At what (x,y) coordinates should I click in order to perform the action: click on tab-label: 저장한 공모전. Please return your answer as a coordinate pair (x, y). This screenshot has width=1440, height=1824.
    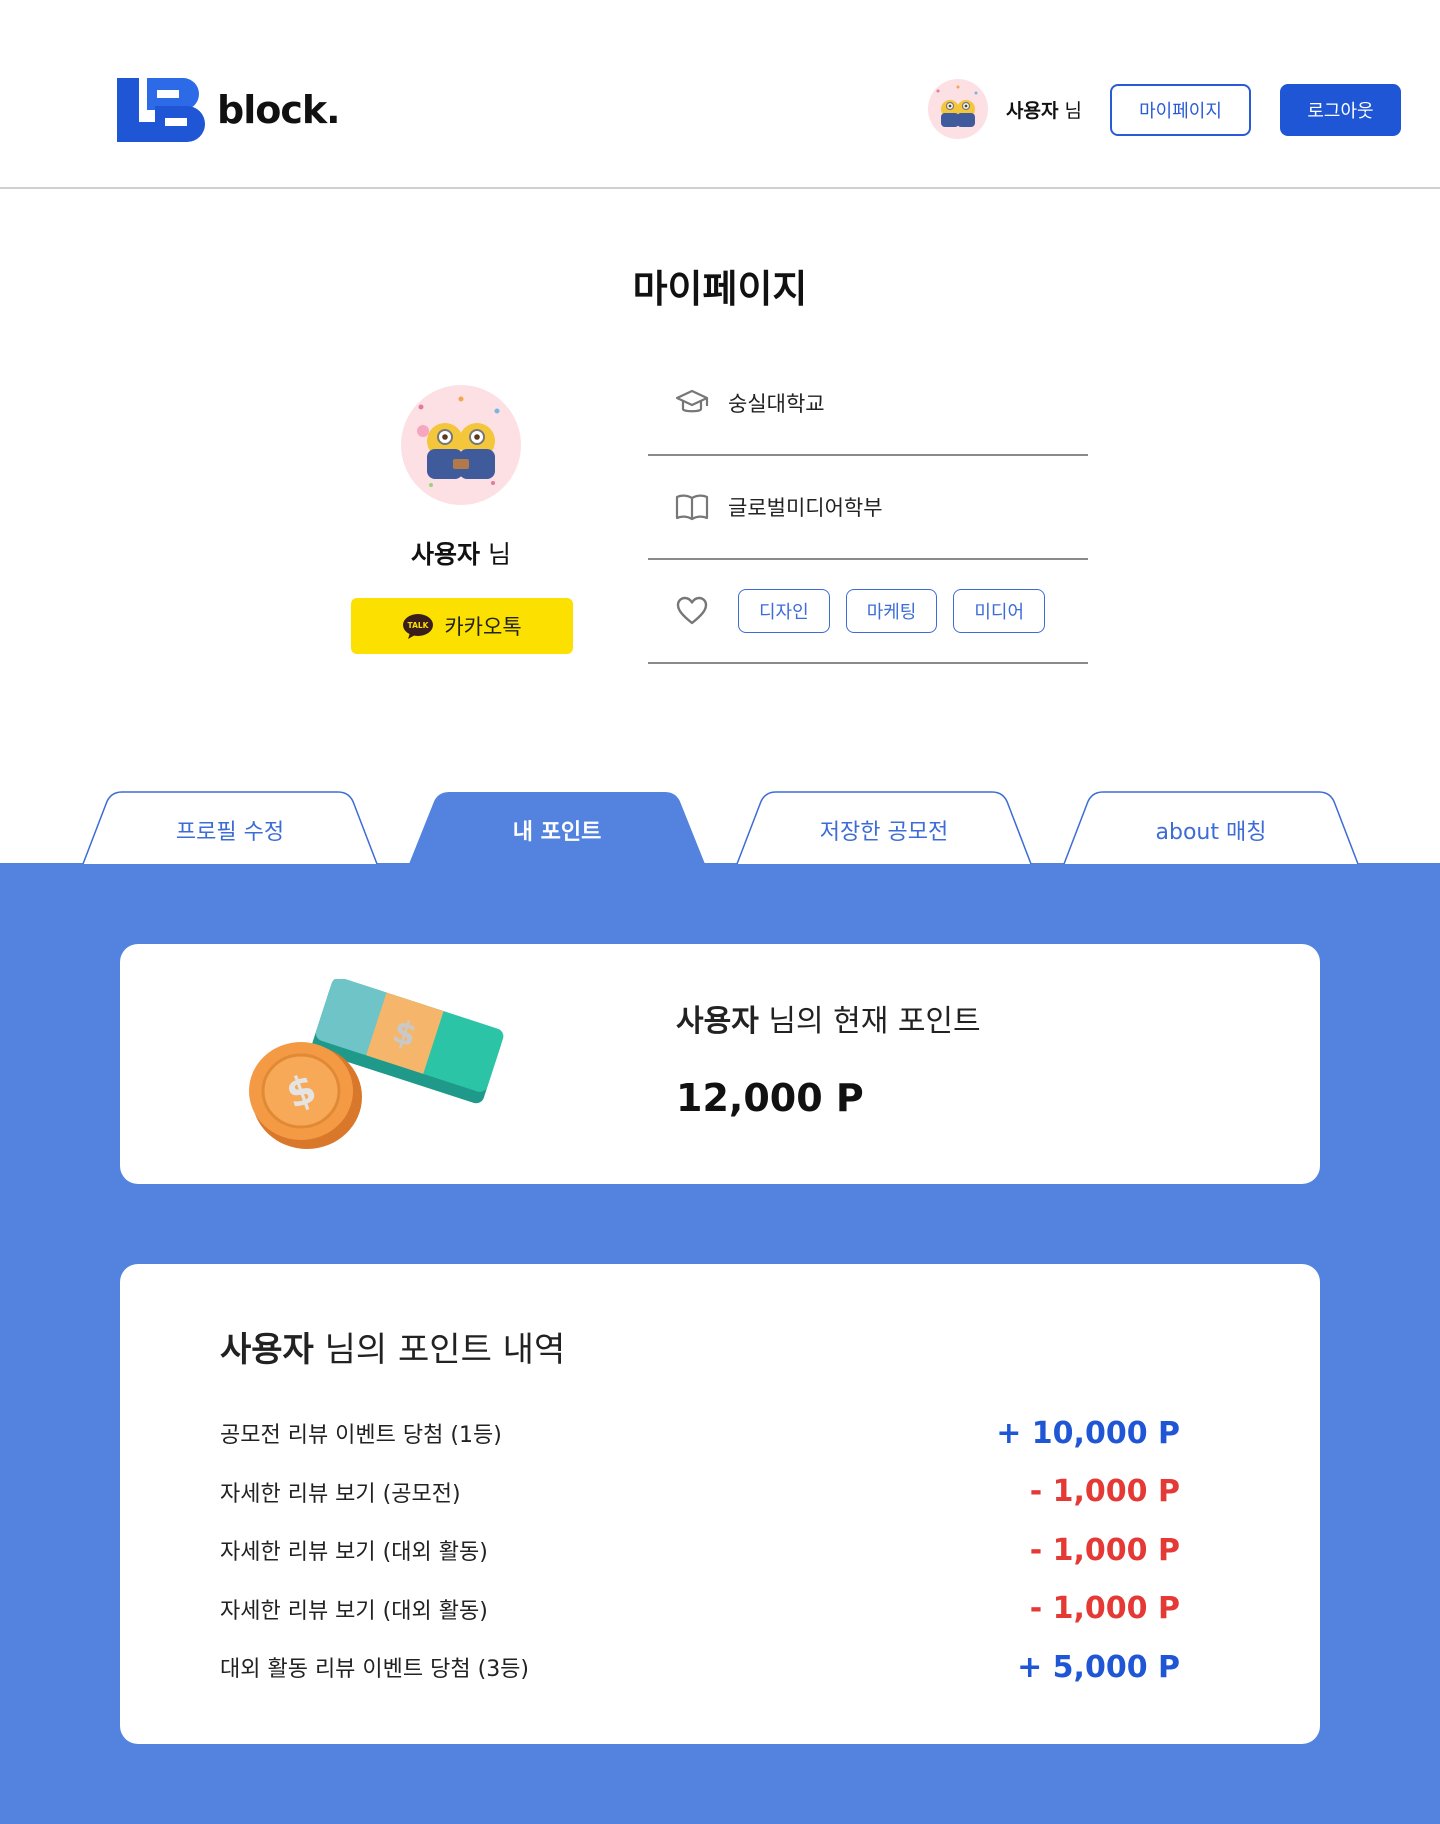
    Looking at the image, I should click on (884, 832).